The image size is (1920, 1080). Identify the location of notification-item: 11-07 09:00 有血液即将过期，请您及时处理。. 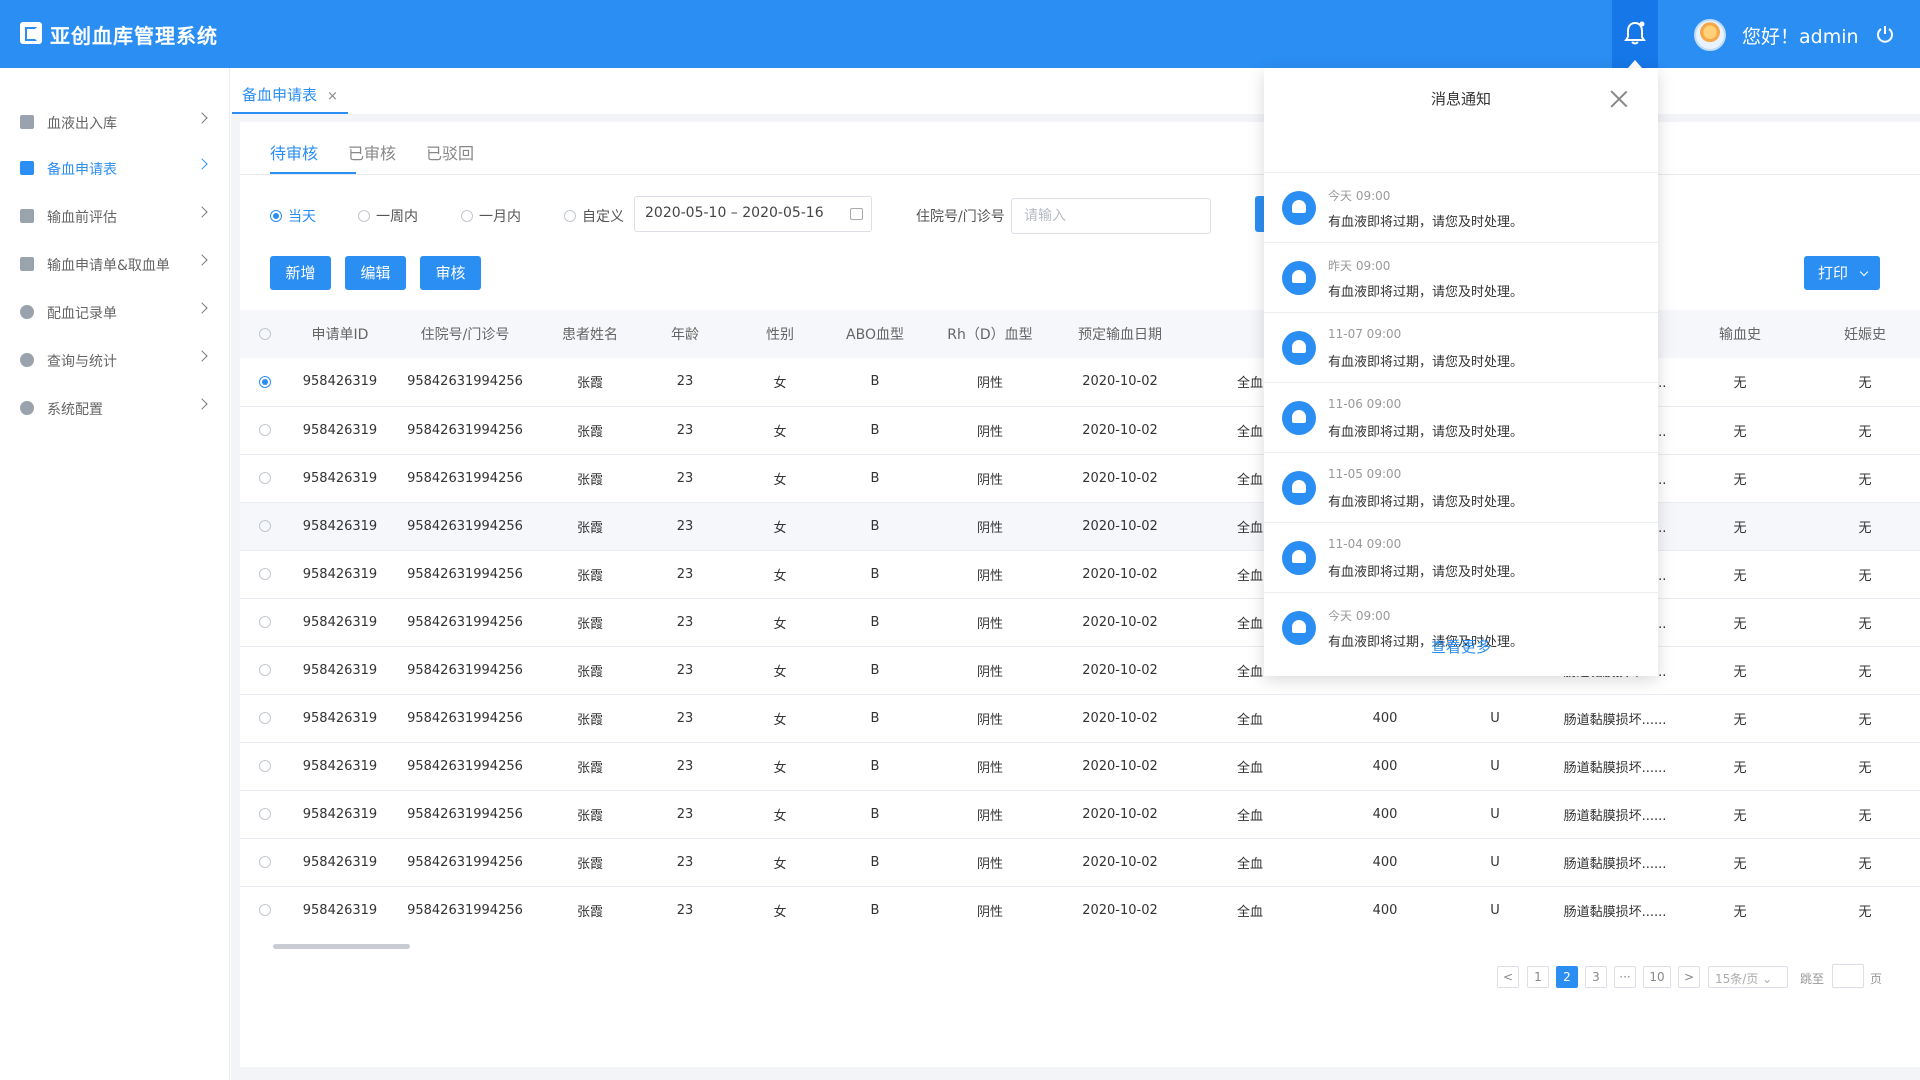
(1461, 347).